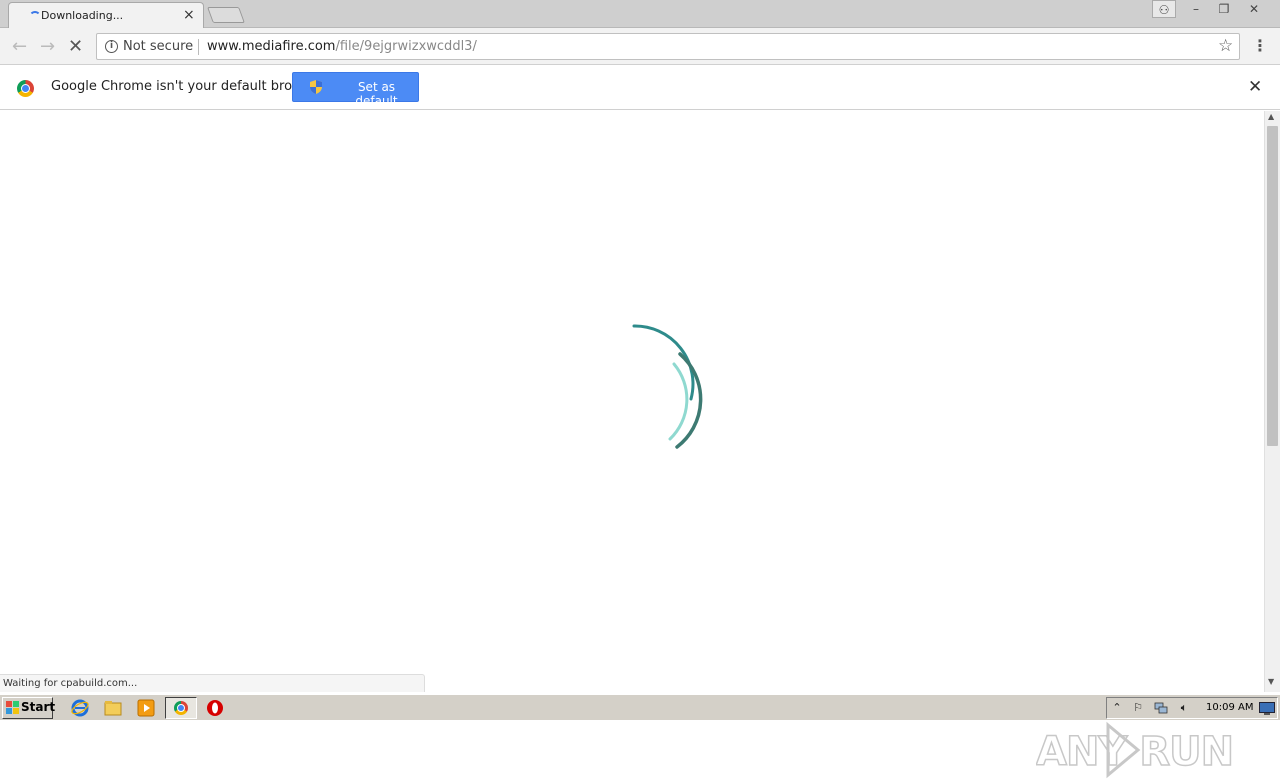 This screenshot has width=1280, height=783. What do you see at coordinates (38, 707) in the screenshot?
I see `start-label: Start` at bounding box center [38, 707].